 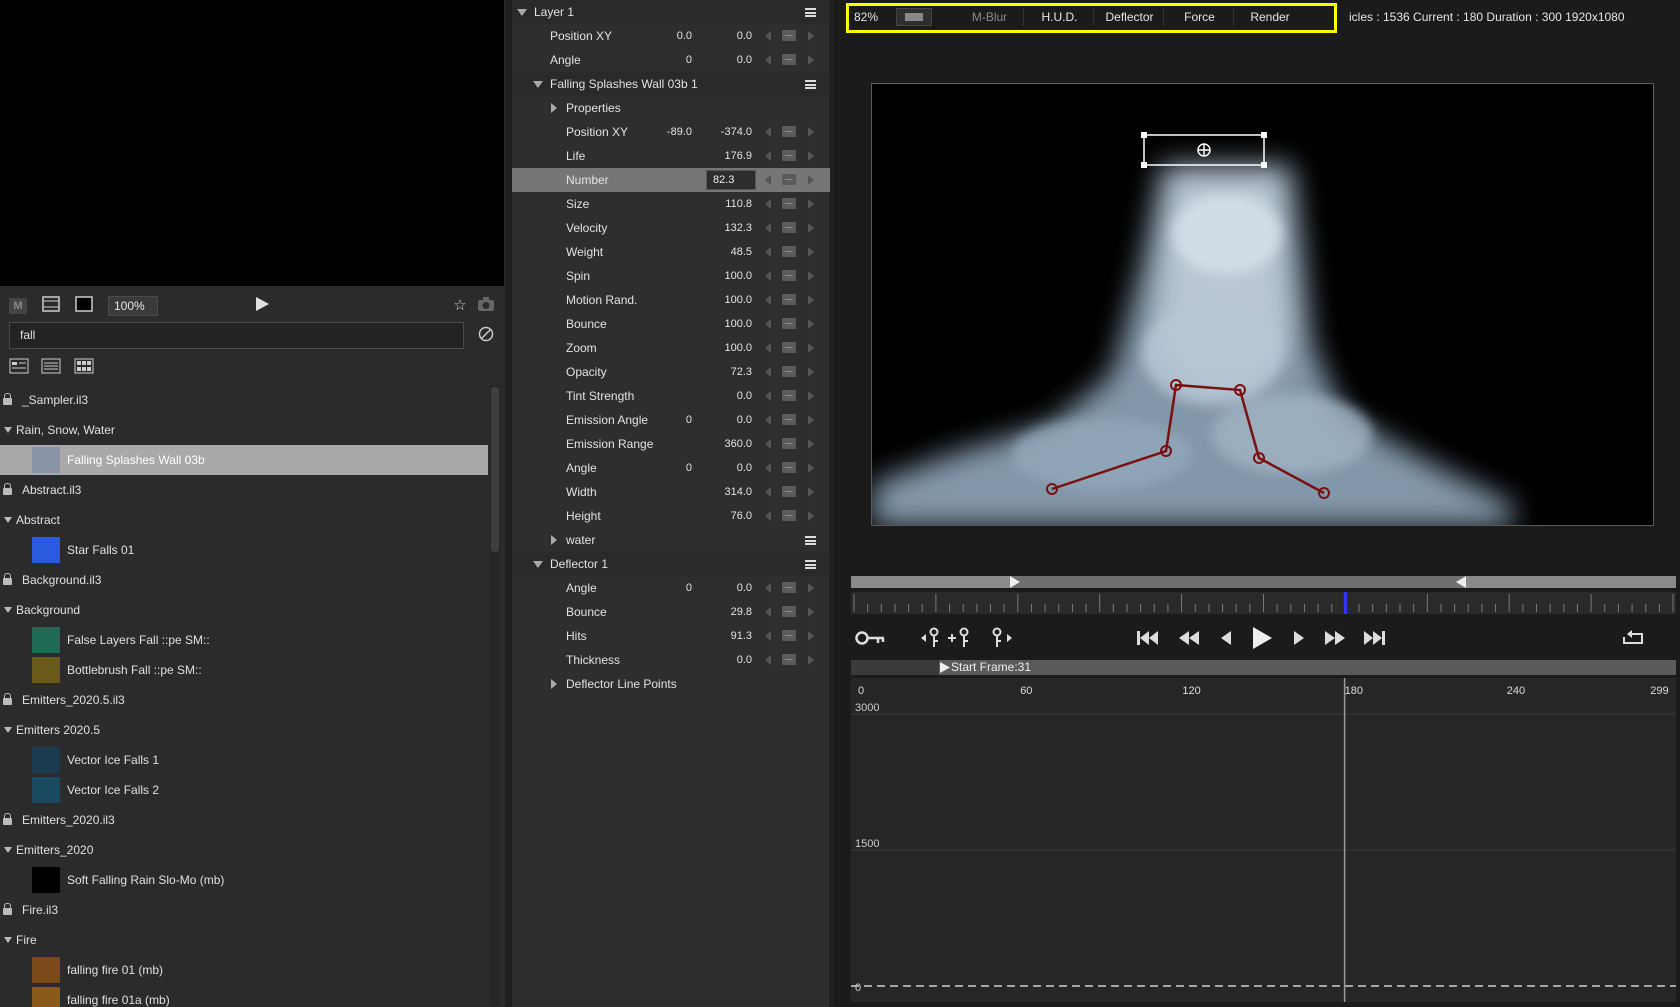 What do you see at coordinates (671, 252) in the screenshot?
I see `property-row: Weight 48.5` at bounding box center [671, 252].